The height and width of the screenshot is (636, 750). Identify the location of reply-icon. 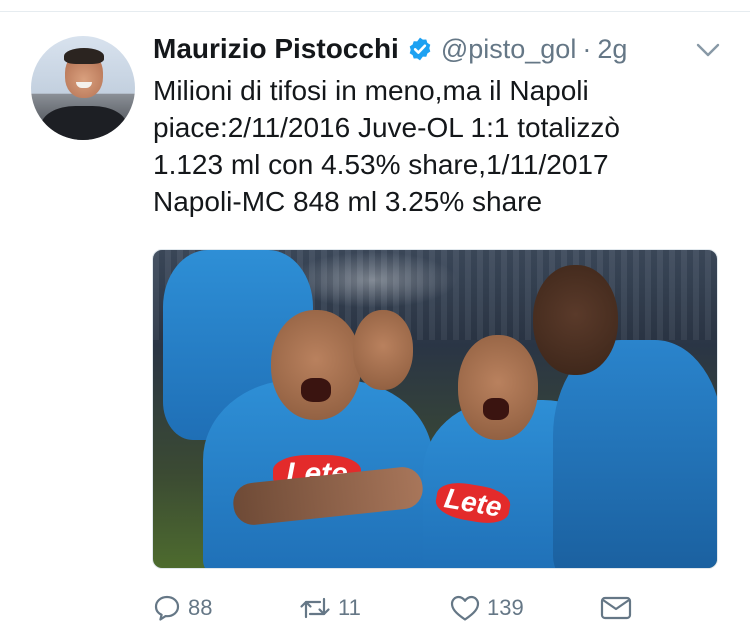
(167, 608).